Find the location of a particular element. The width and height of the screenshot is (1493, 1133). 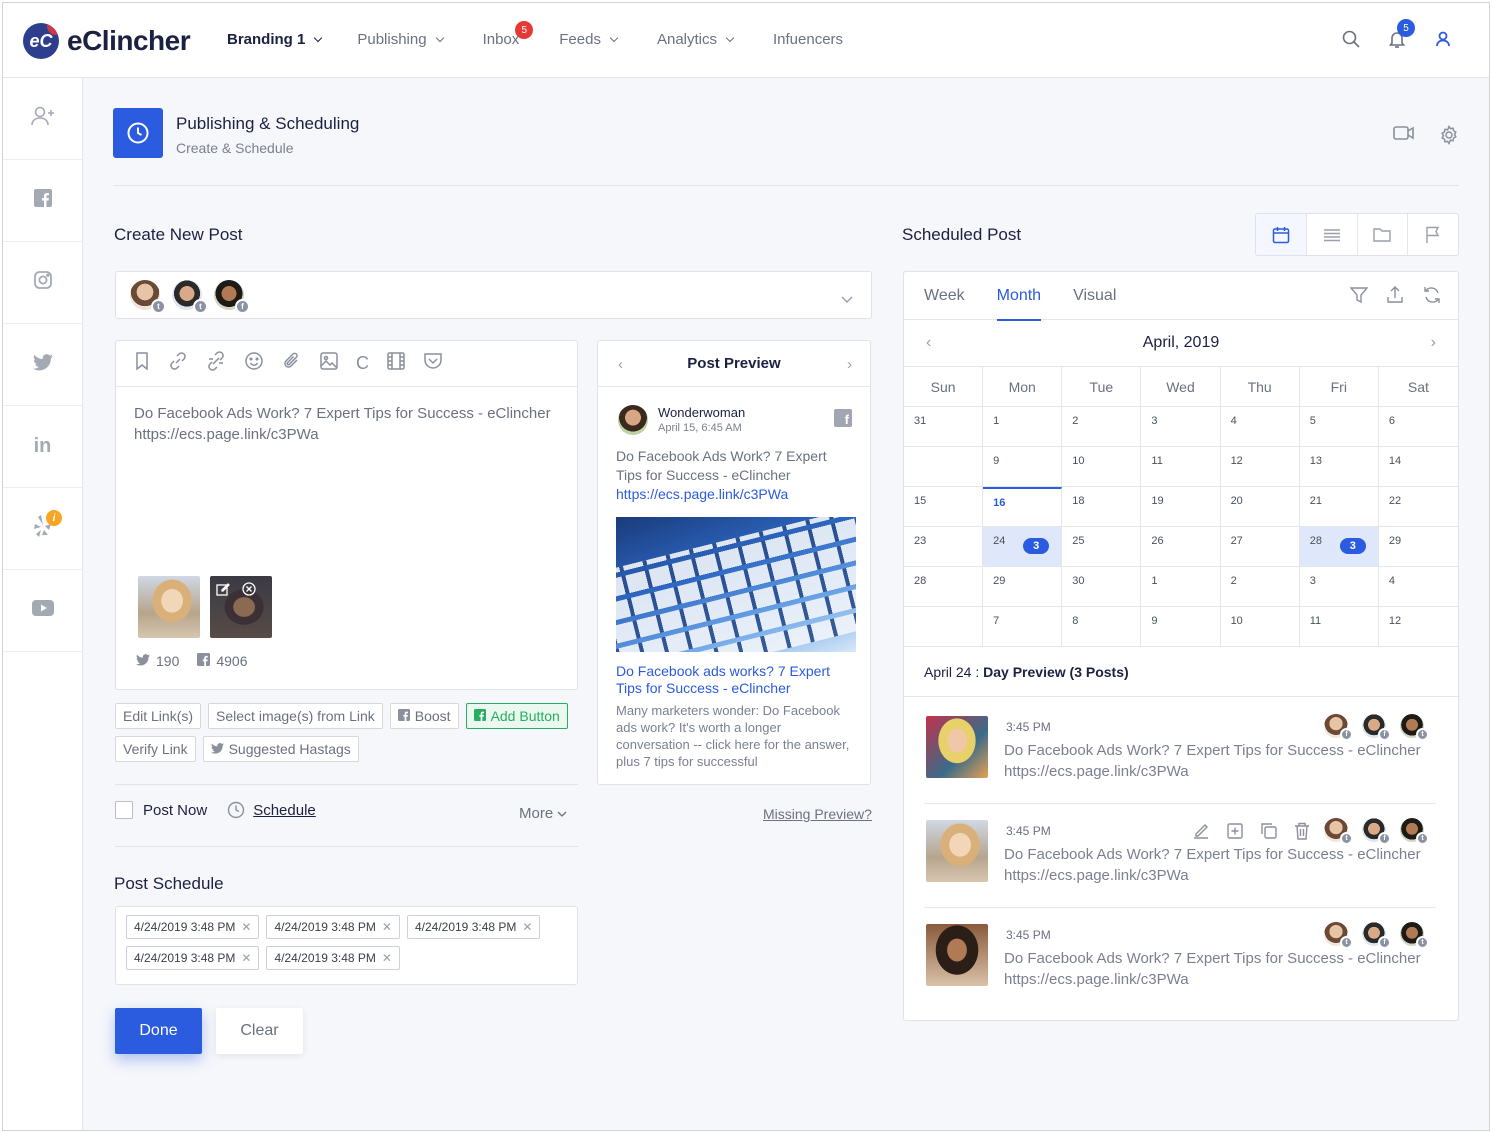

calendar-day: 18 is located at coordinates (1102, 507).